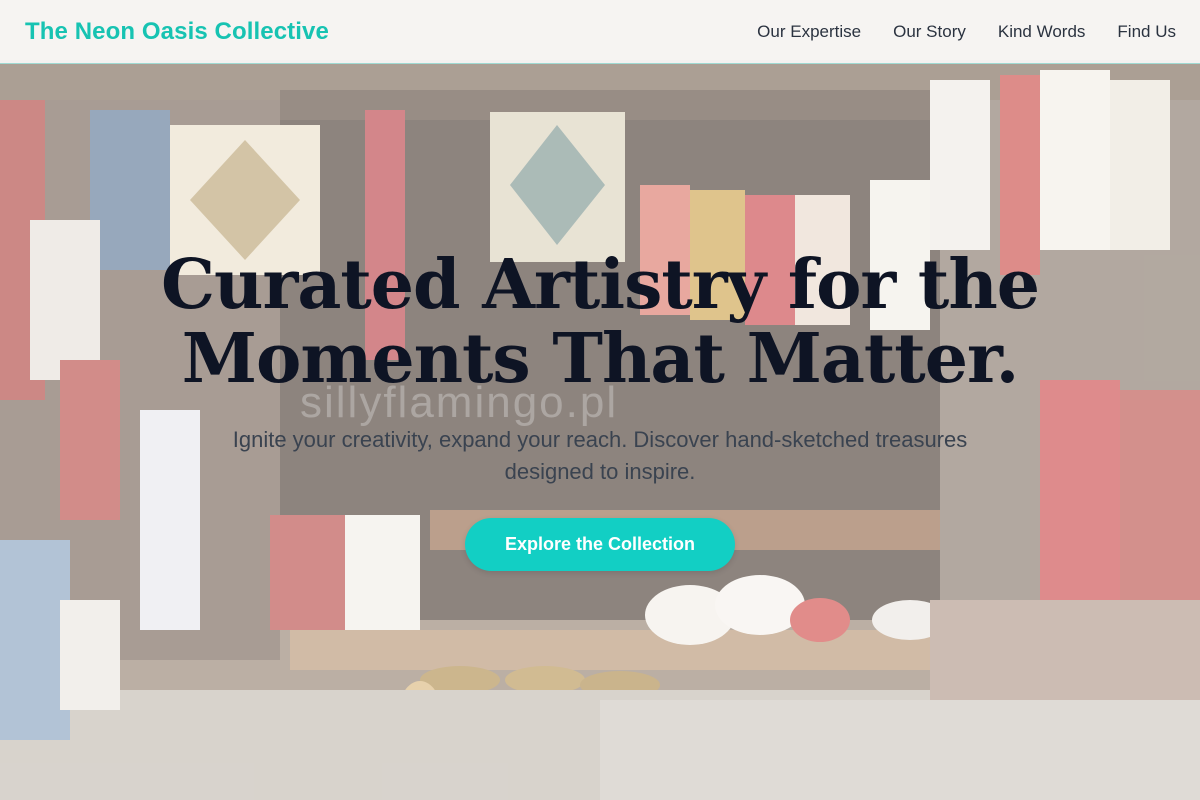  Describe the element at coordinates (929, 32) in the screenshot. I see `nav-link-our-story: Our Story` at that location.